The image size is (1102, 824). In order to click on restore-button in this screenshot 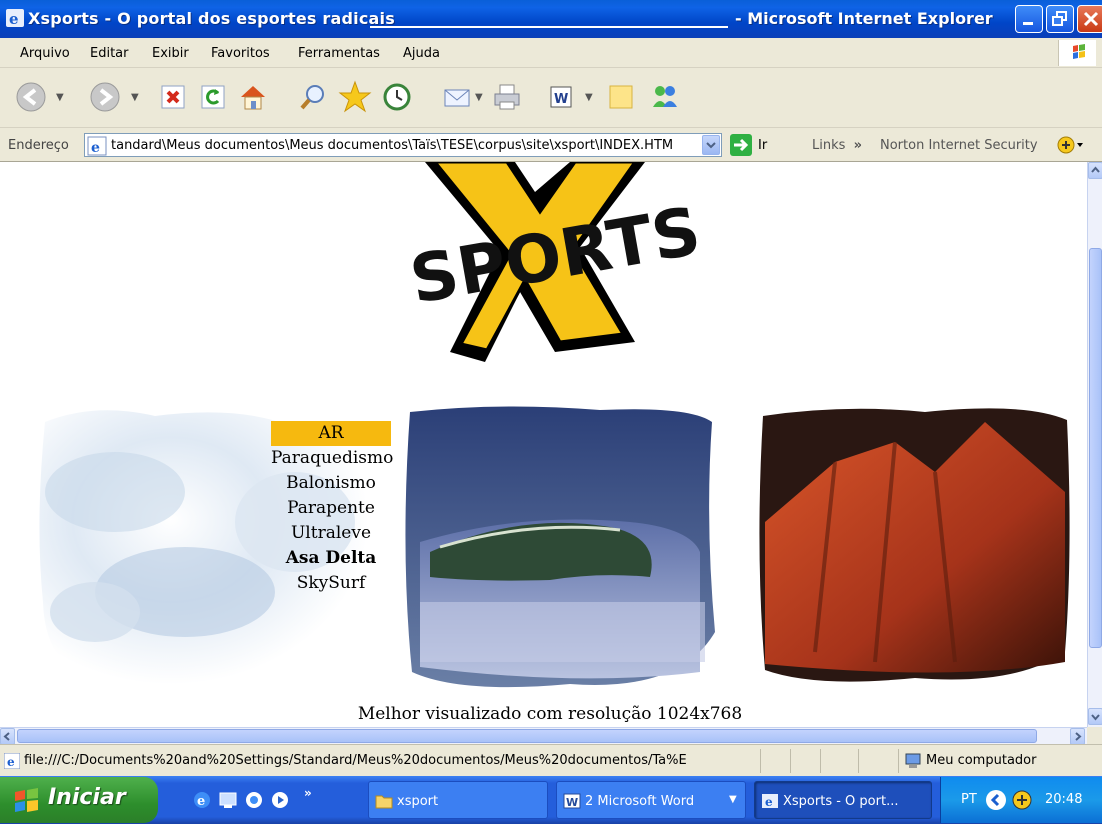, I will do `click(1060, 19)`.